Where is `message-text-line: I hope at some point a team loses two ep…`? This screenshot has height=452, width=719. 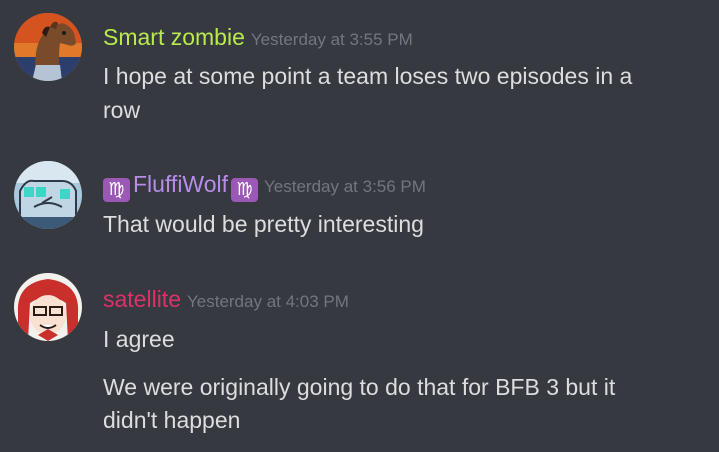
message-text-line: I hope at some point a team loses two ep… is located at coordinates (368, 76).